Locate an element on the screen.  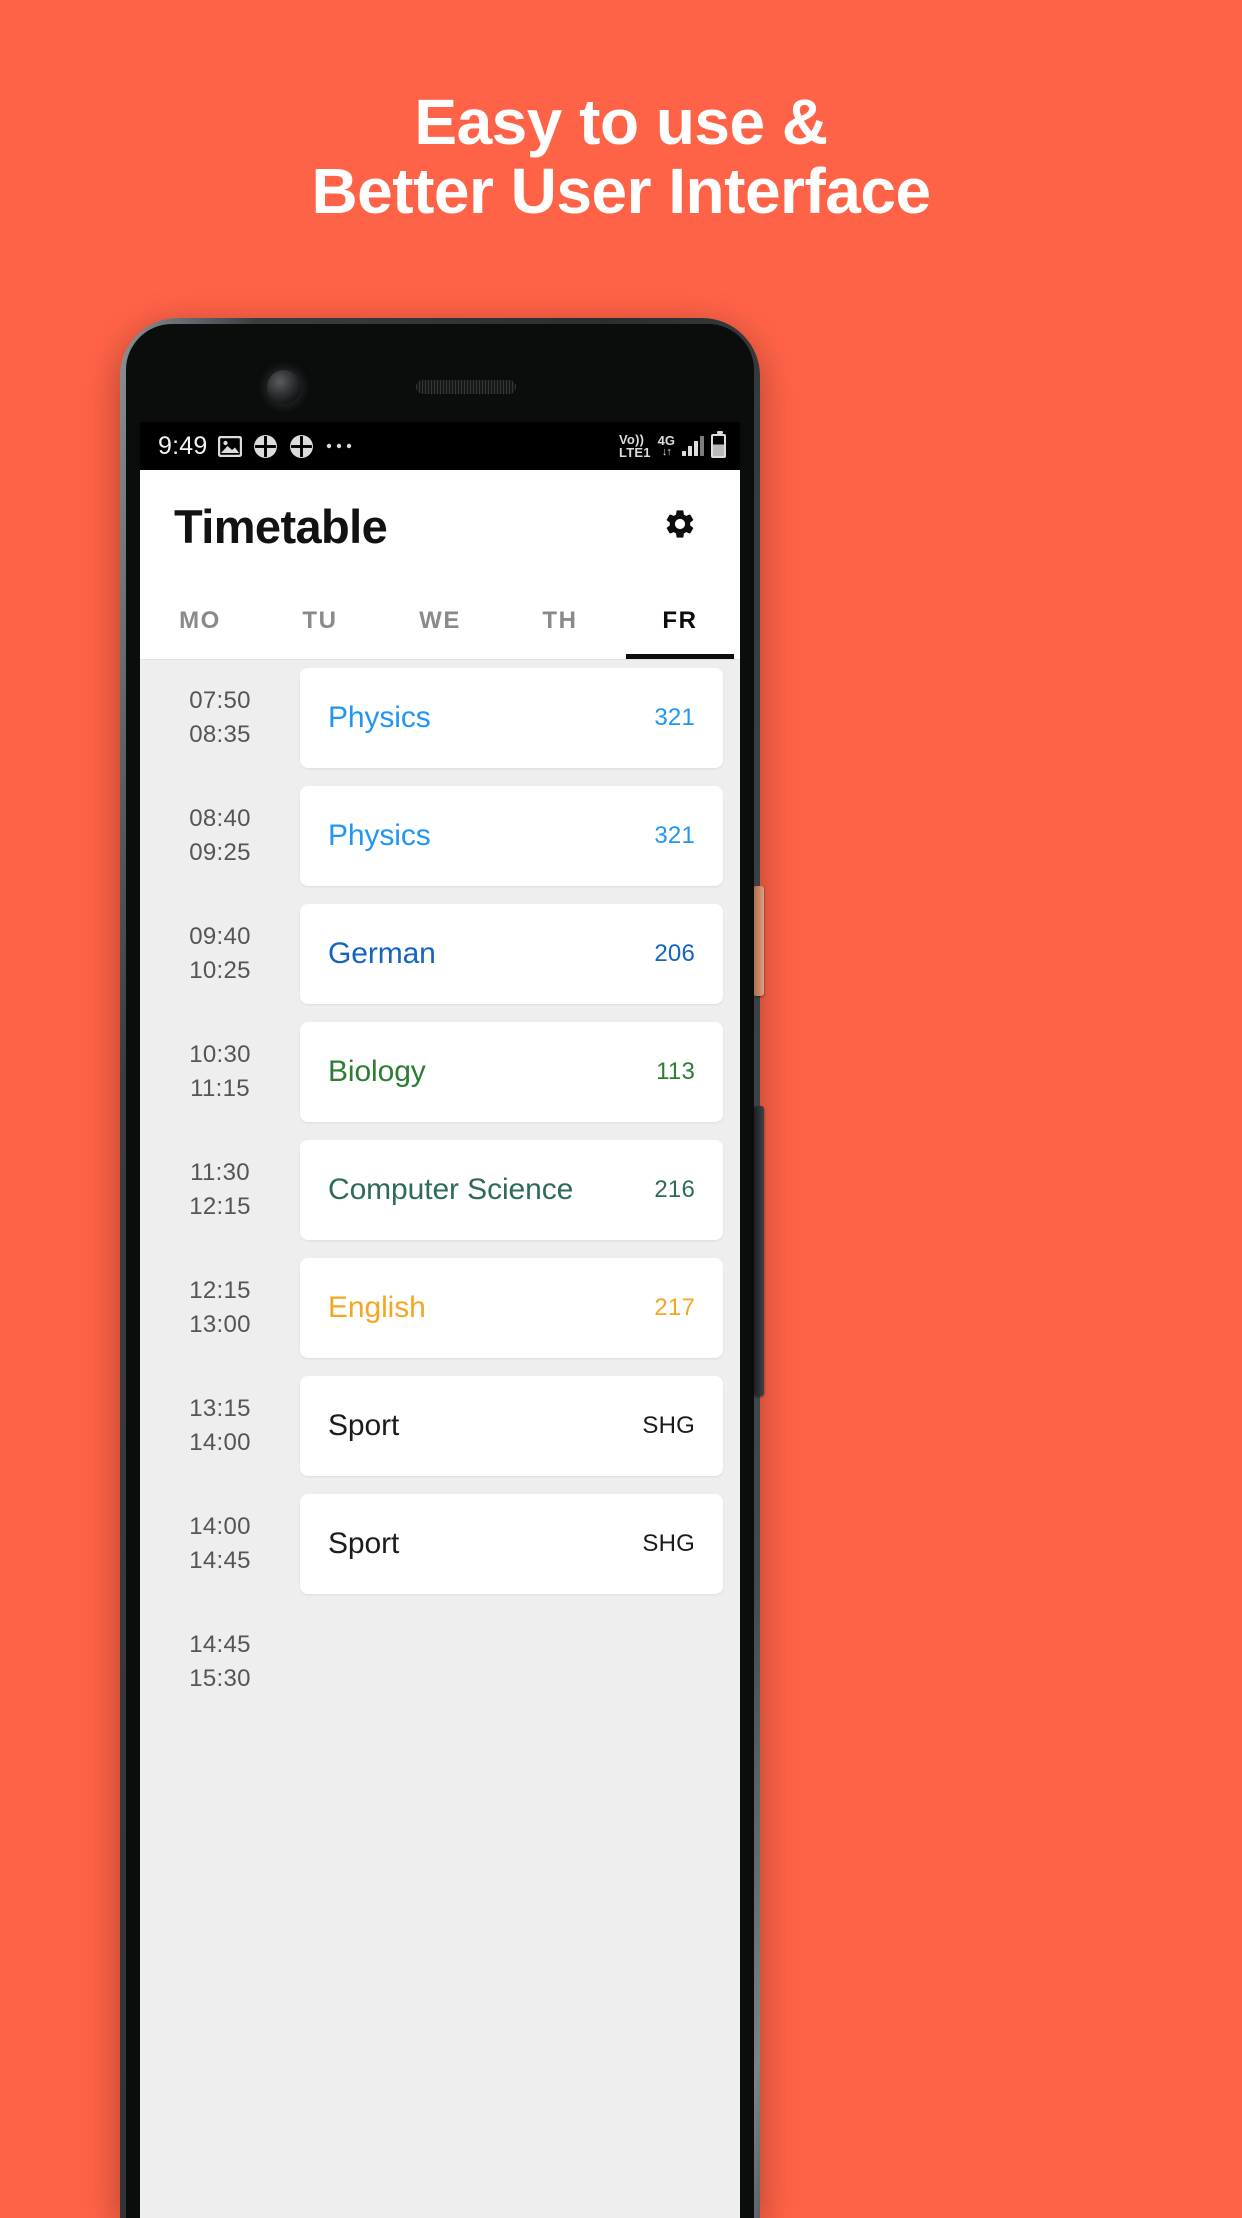
schedule-row: 07:50 08:35 Physics 321 is located at coordinates (440, 718).